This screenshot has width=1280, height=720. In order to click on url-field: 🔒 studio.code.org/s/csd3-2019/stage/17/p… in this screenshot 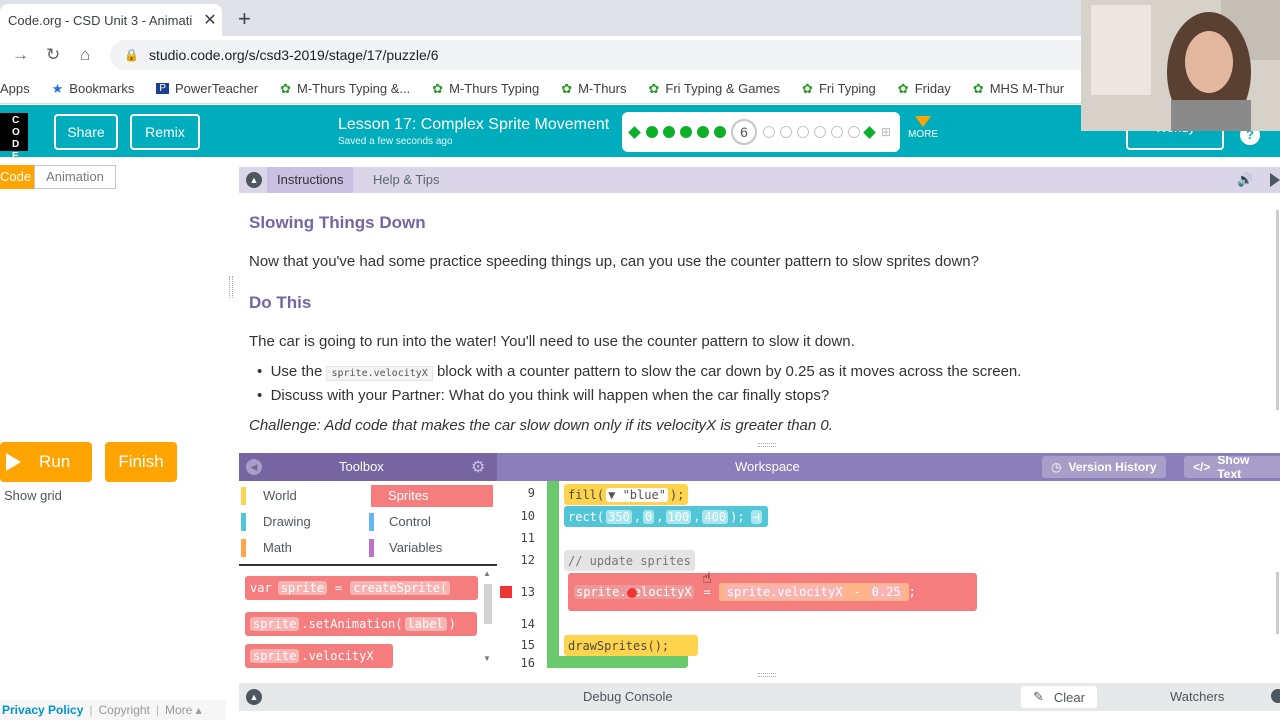, I will do `click(610, 55)`.